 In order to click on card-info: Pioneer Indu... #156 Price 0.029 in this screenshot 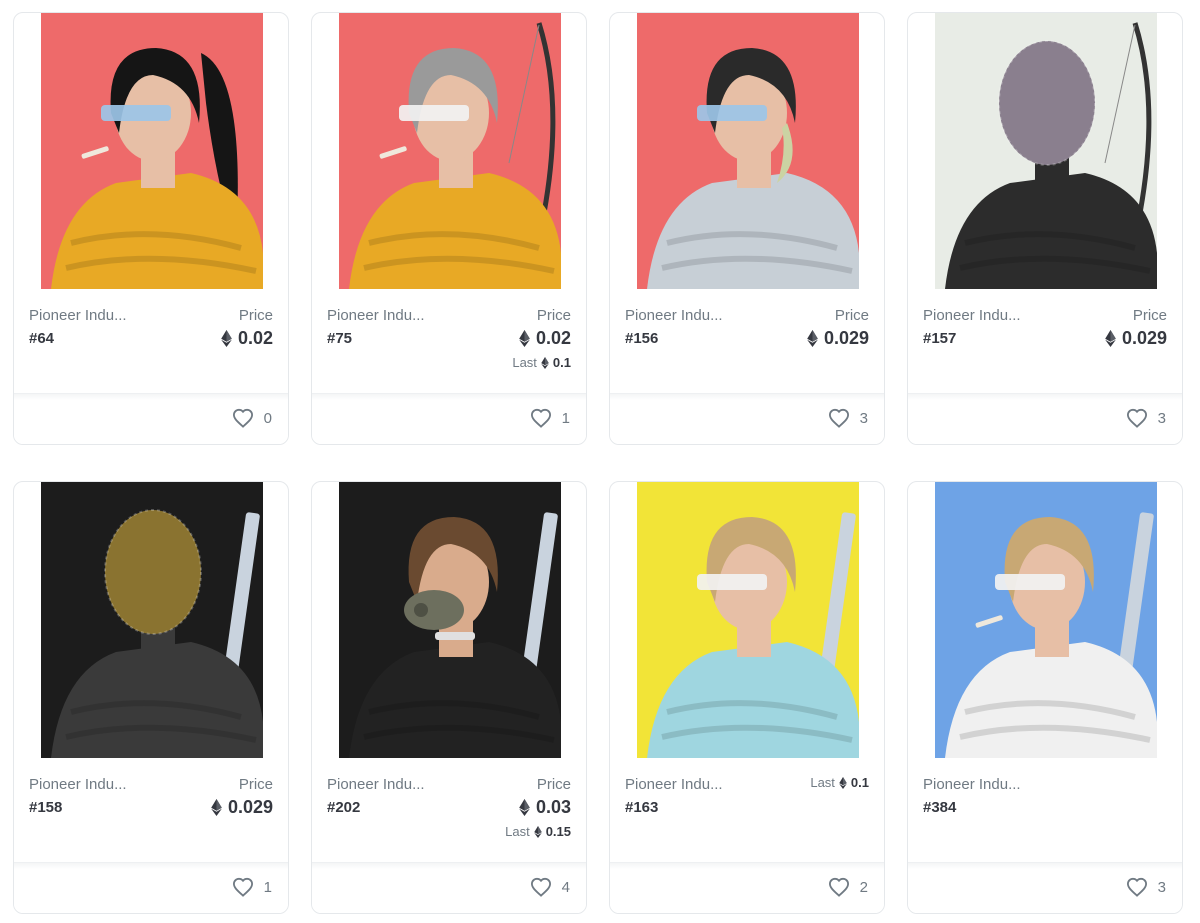, I will do `click(747, 350)`.